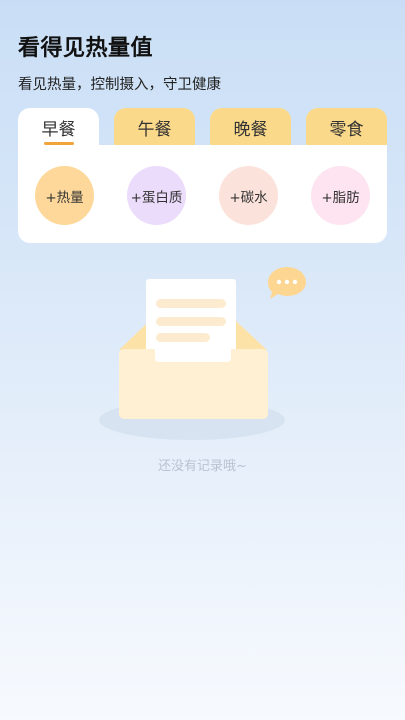 The image size is (405, 720). I want to click on tab-breakfast: 早餐, so click(58, 128).